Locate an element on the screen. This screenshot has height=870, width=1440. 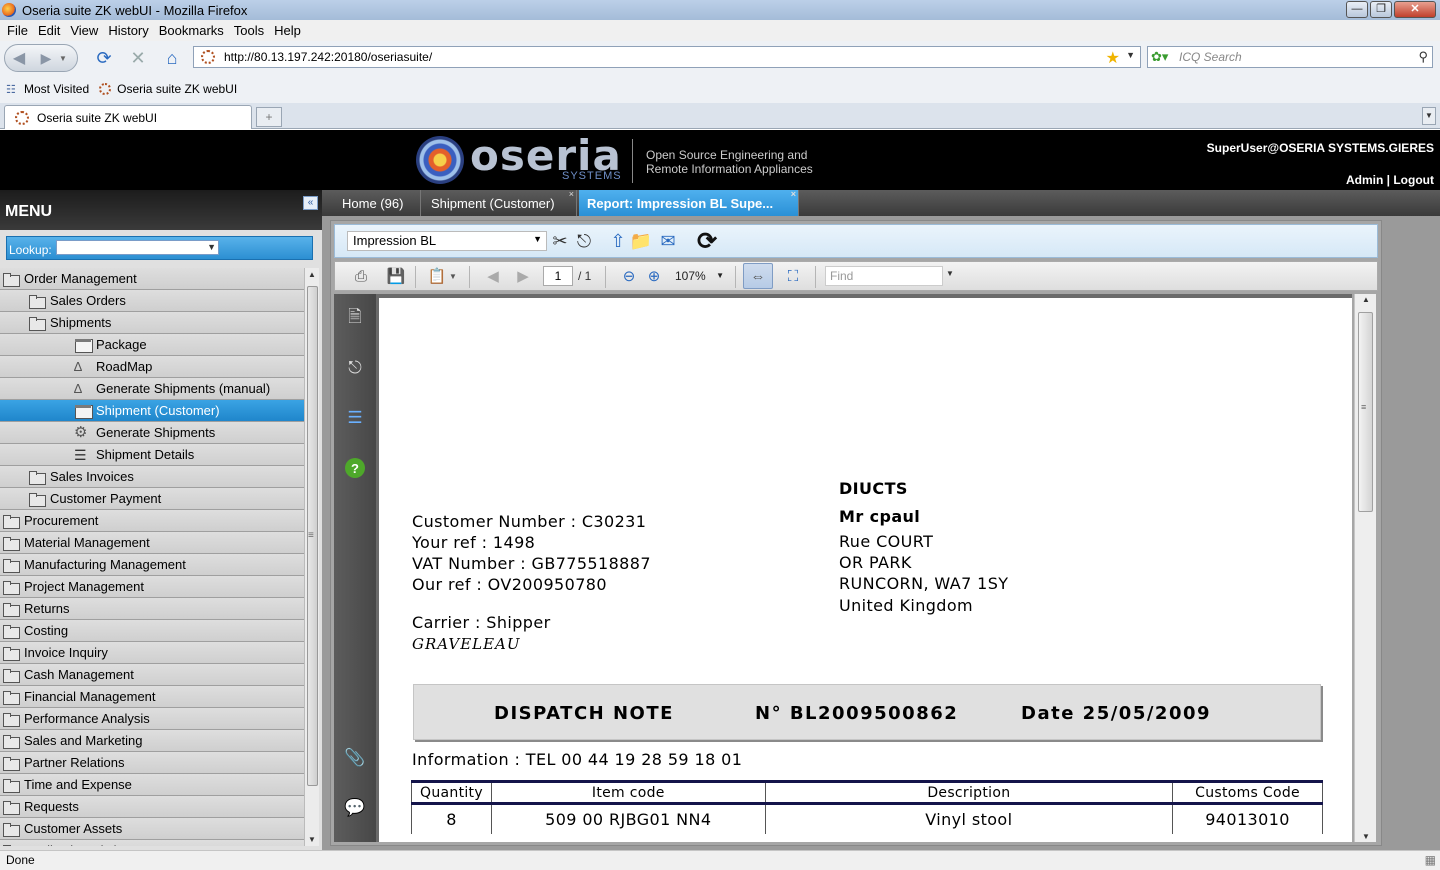
refresh-icon: ⟳ is located at coordinates (707, 241).